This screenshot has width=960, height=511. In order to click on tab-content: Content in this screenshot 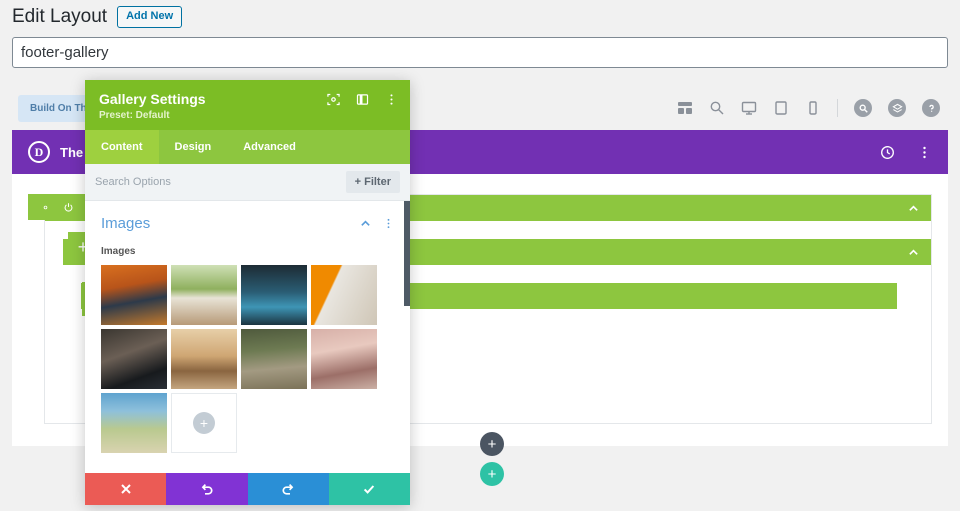, I will do `click(122, 147)`.